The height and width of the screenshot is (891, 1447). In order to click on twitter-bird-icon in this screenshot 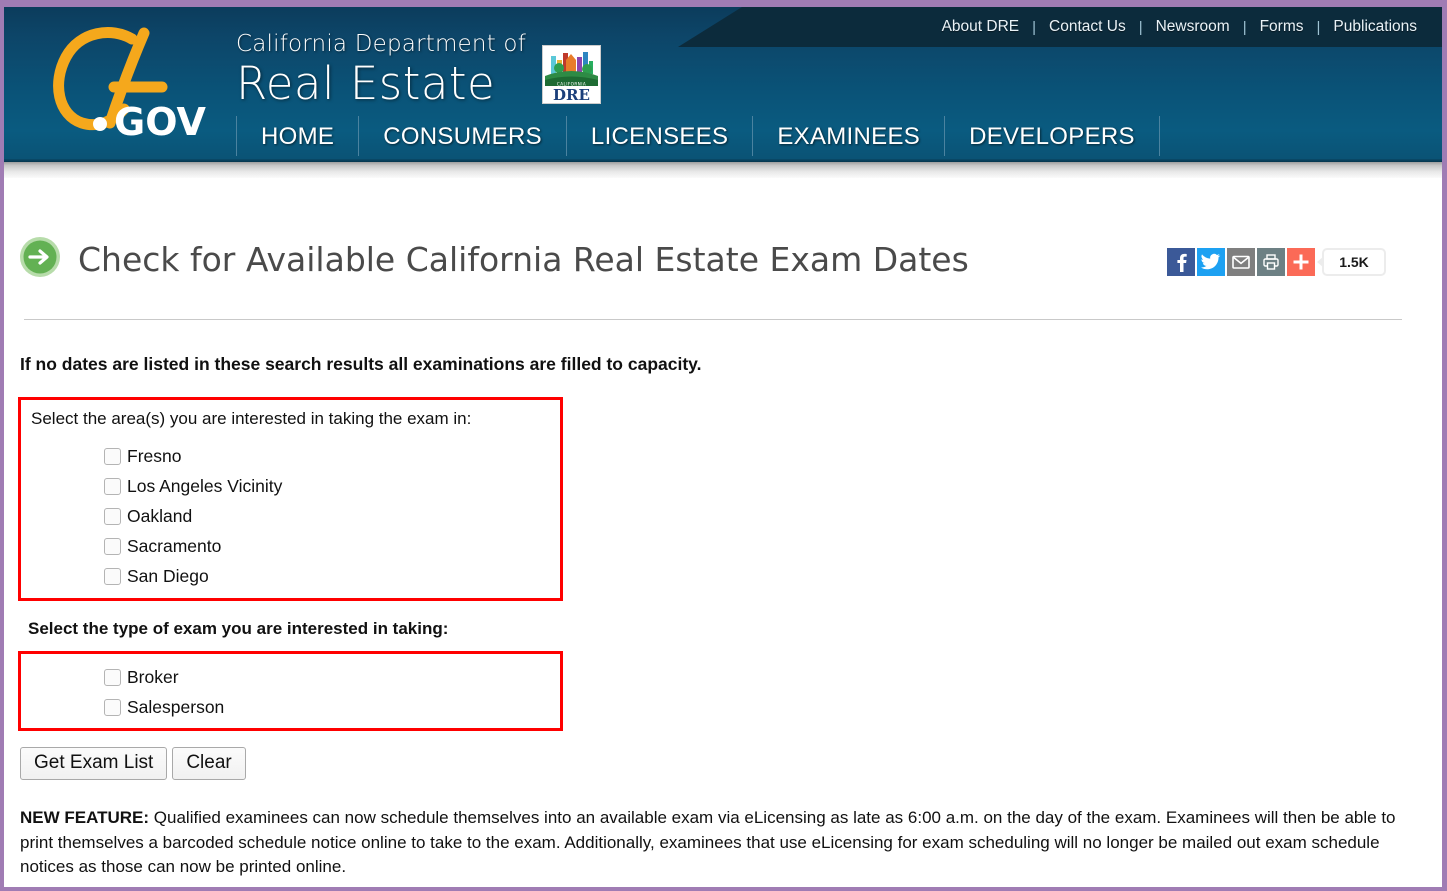, I will do `click(1211, 261)`.